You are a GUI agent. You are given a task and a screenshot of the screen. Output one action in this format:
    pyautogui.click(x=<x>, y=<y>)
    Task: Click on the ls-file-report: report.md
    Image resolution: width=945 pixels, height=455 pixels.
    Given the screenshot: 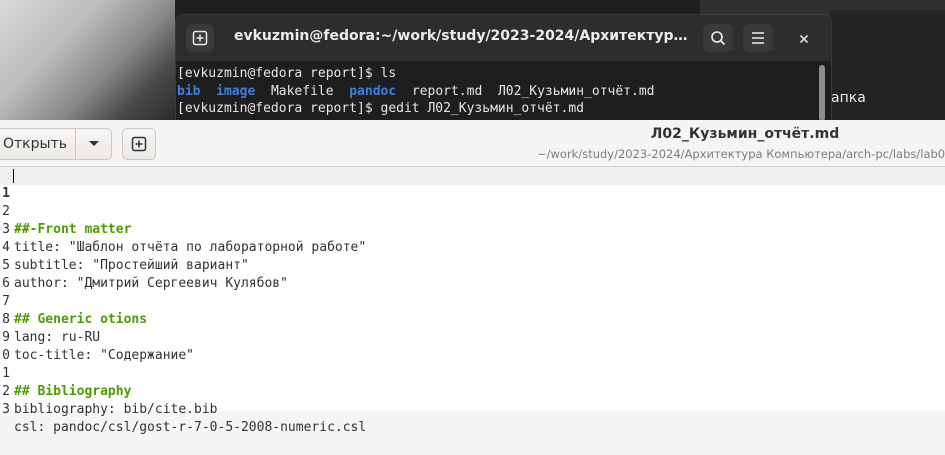 What is the action you would take?
    pyautogui.click(x=447, y=91)
    